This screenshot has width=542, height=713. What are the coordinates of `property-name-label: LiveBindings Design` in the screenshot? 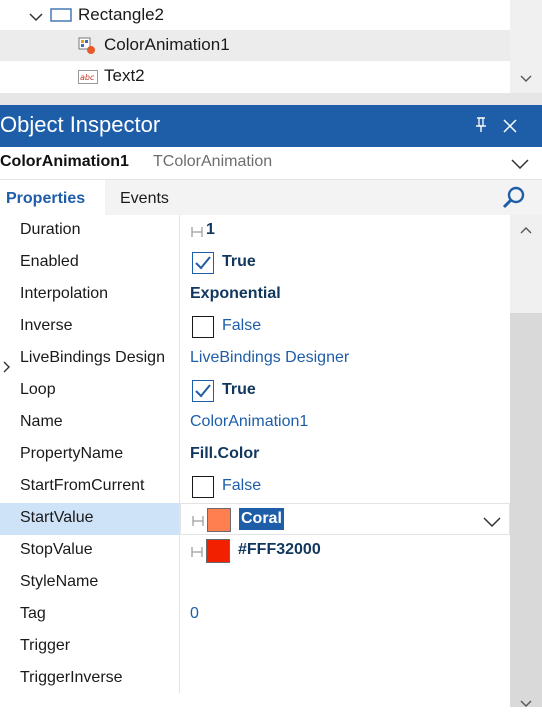 It's located at (92, 357).